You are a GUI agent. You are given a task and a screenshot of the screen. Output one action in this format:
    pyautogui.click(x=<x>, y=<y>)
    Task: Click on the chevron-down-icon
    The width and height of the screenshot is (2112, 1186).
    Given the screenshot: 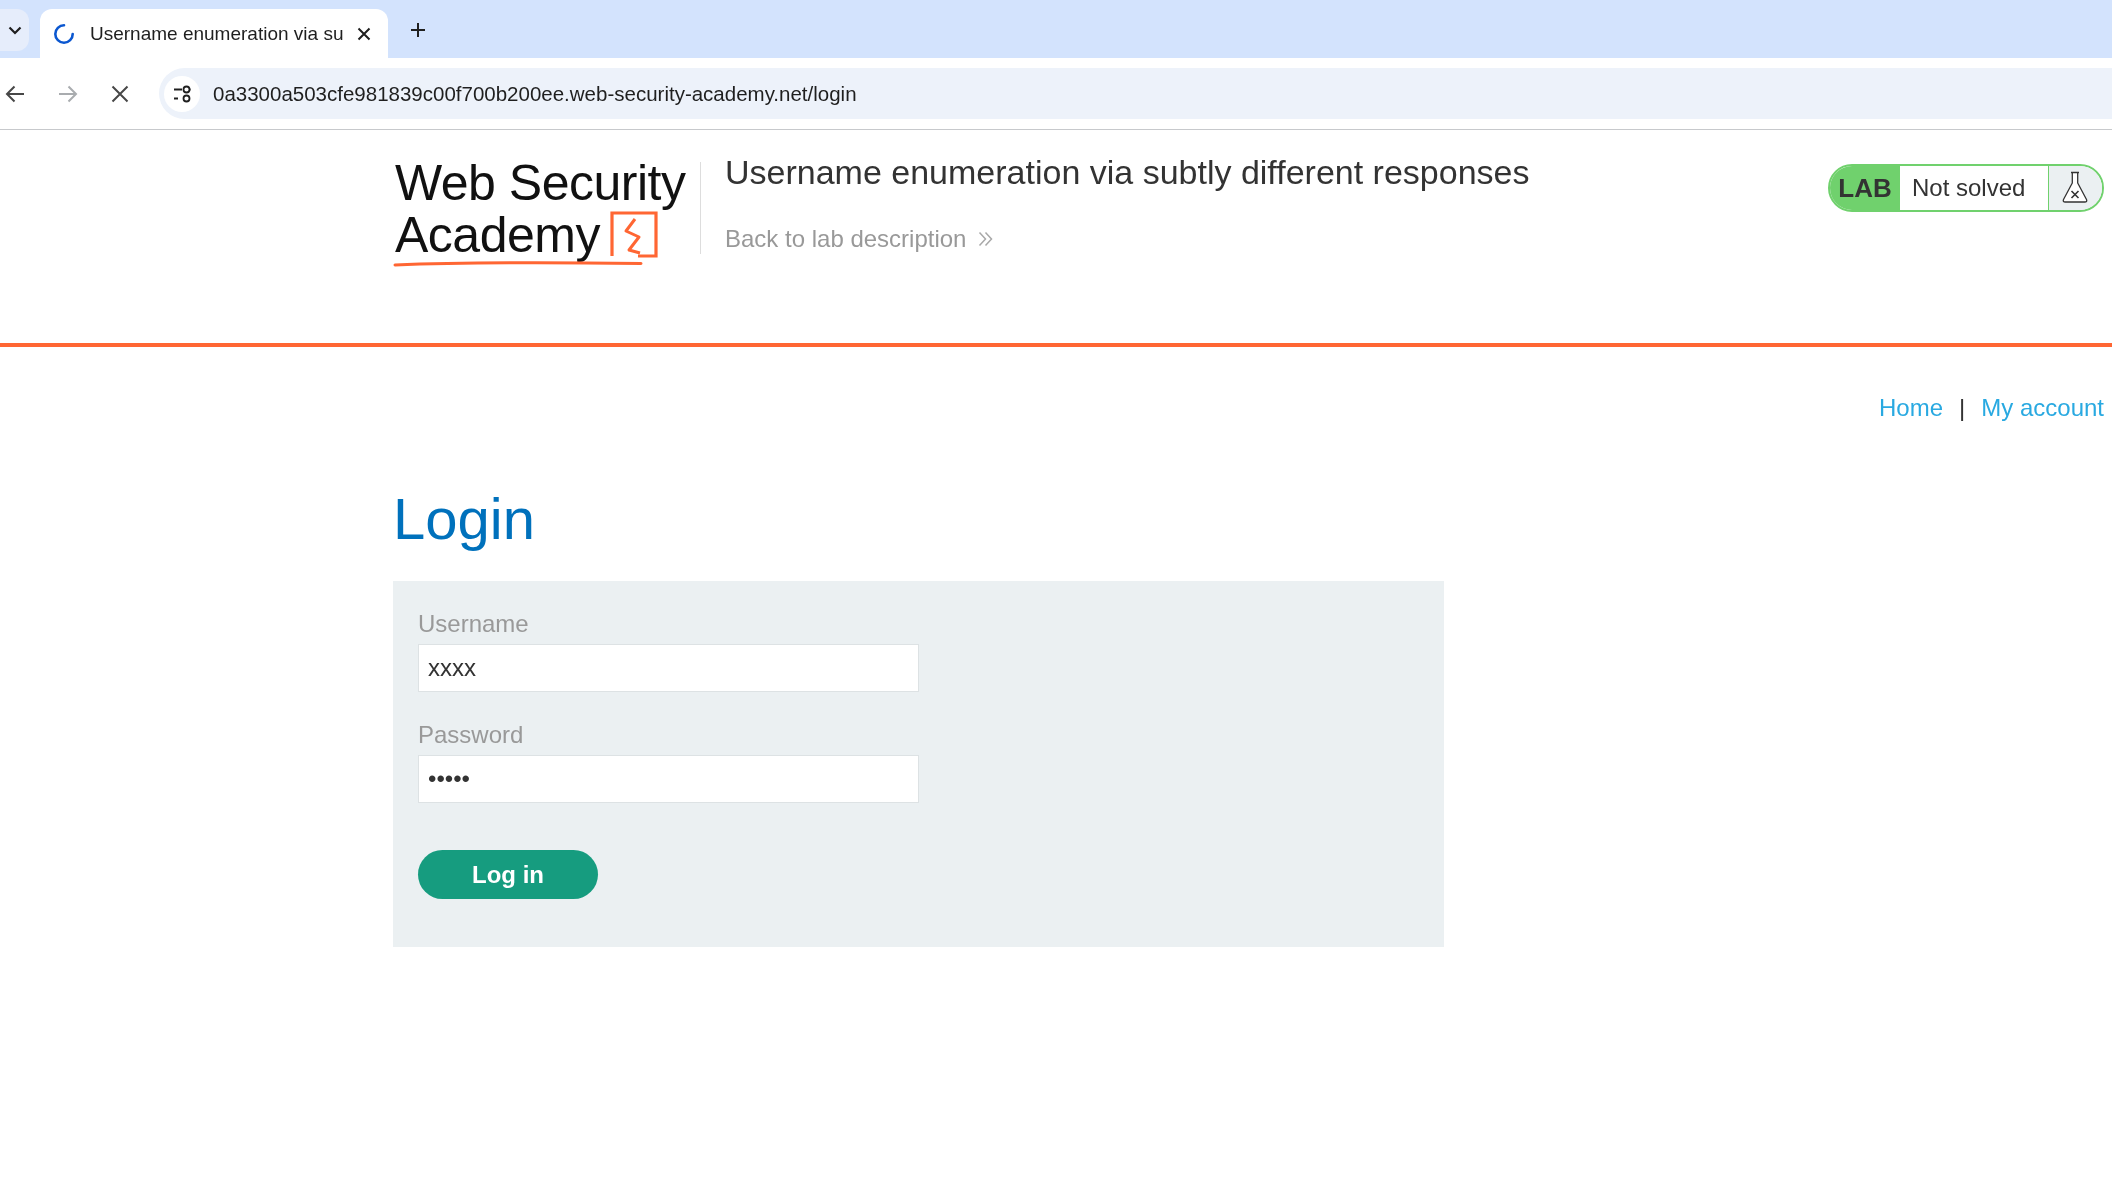 What is the action you would take?
    pyautogui.click(x=14, y=30)
    